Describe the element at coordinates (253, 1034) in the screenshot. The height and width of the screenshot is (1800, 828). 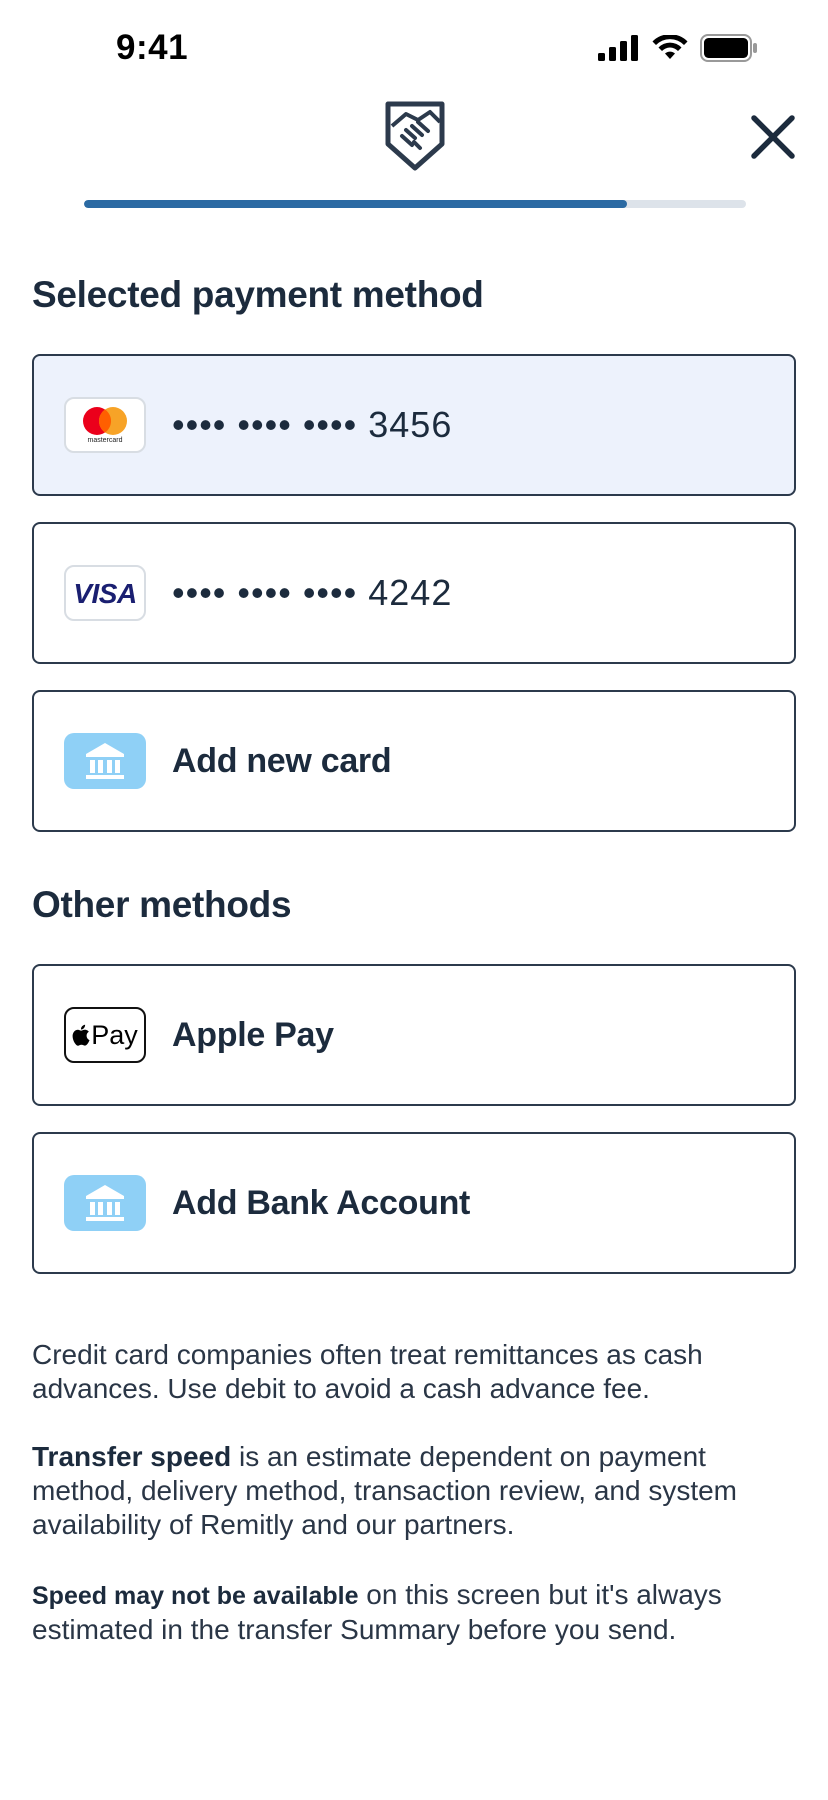
I see `apple-pay-label: Apple Pay` at that location.